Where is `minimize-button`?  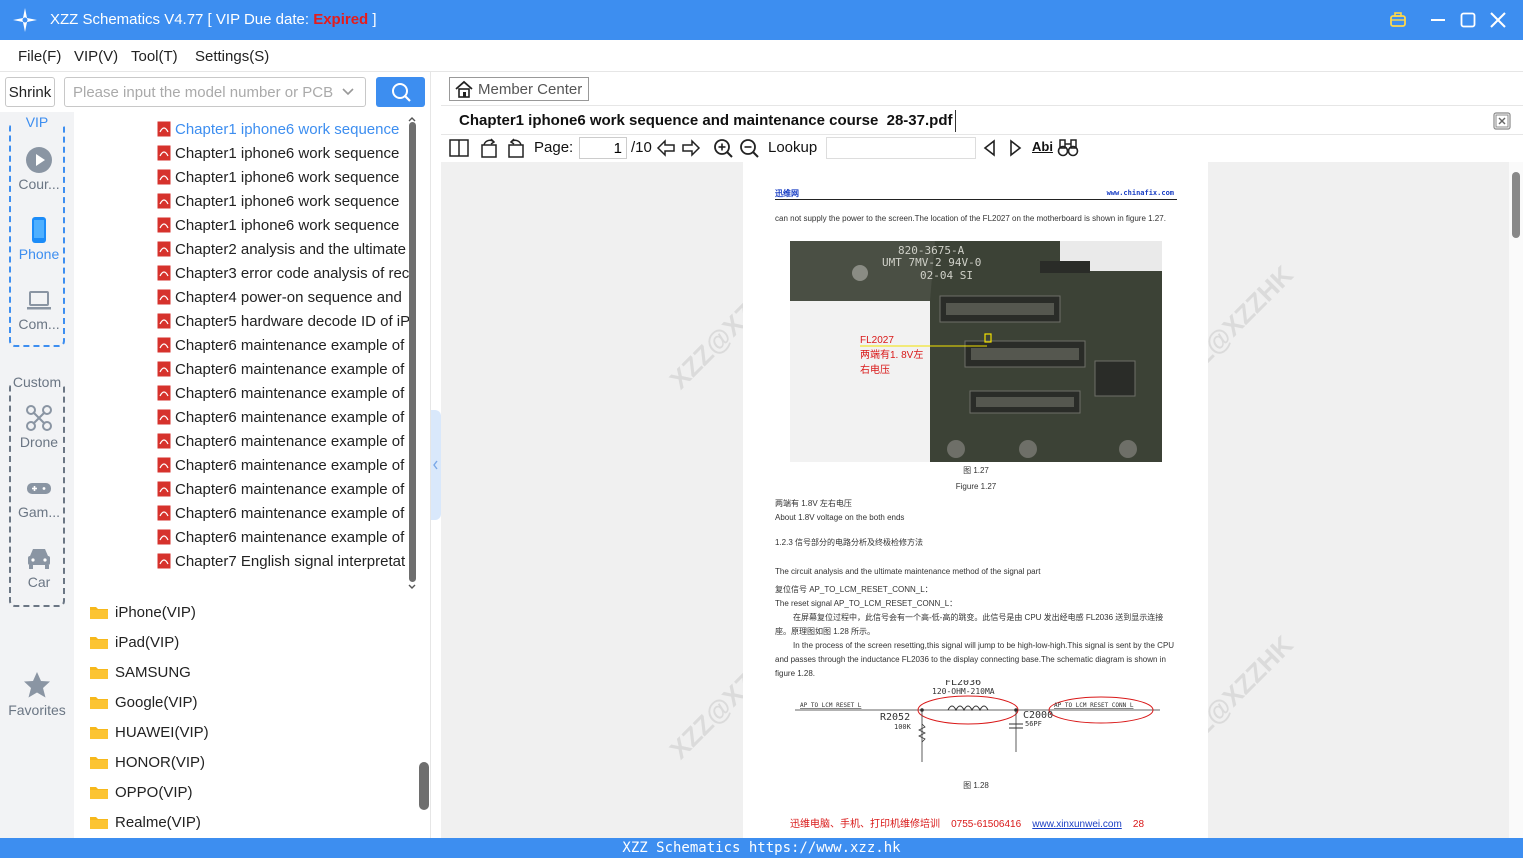 minimize-button is located at coordinates (1438, 20).